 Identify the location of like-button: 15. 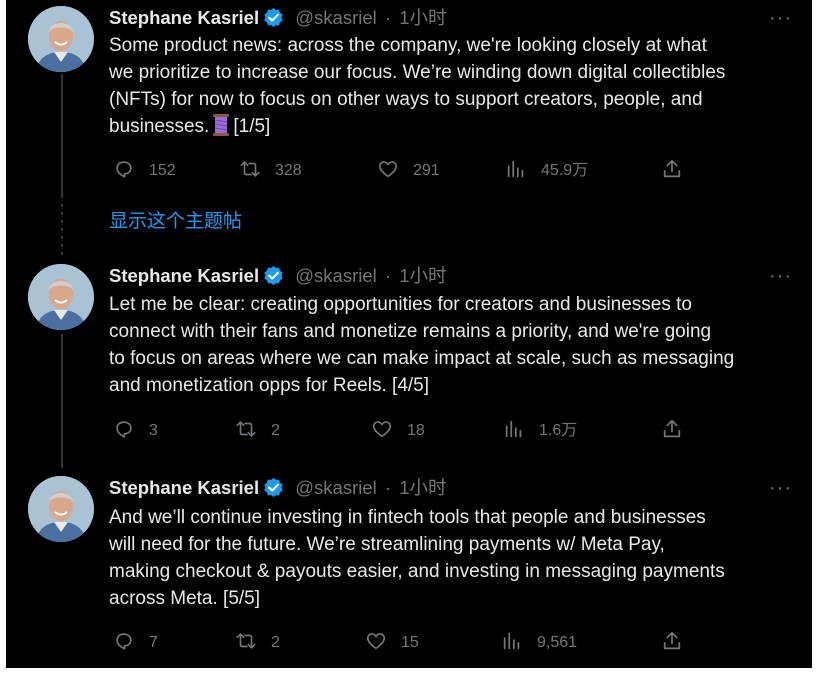
(392, 642).